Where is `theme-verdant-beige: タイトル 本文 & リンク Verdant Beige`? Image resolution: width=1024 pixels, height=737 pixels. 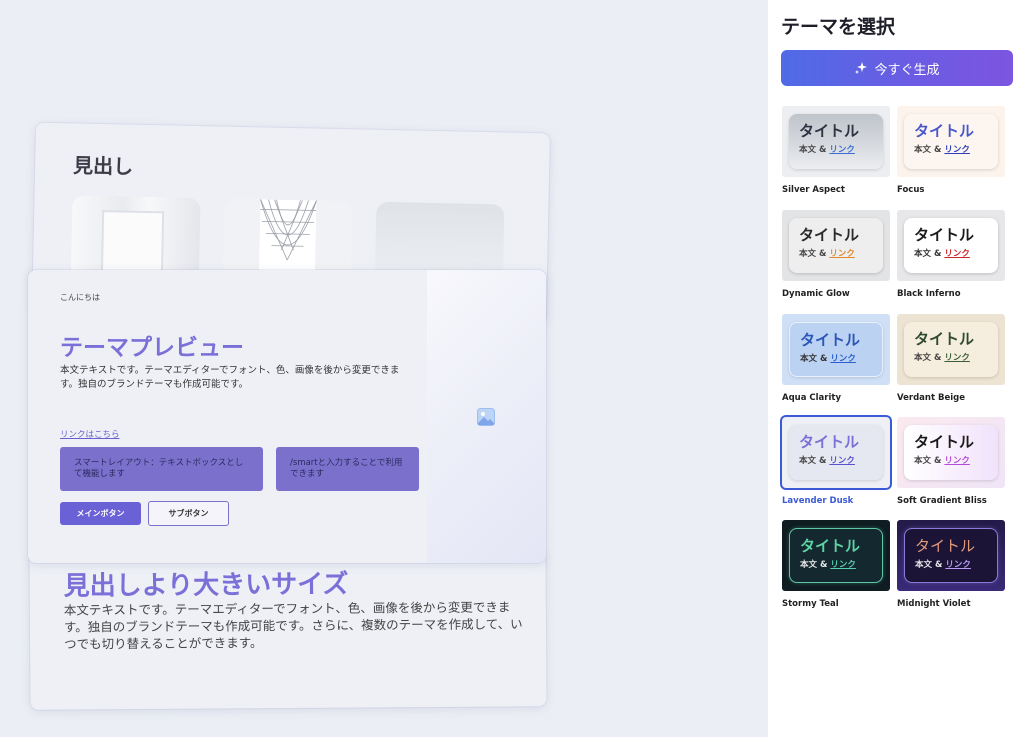
theme-verdant-beige: タイトル 本文 & リンク Verdant Beige is located at coordinates (951, 358).